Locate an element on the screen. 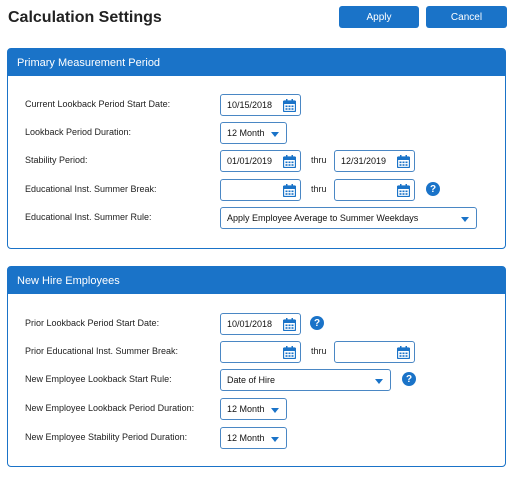 This screenshot has width=513, height=479. start-rule-select: Date of Hire is located at coordinates (305, 380).